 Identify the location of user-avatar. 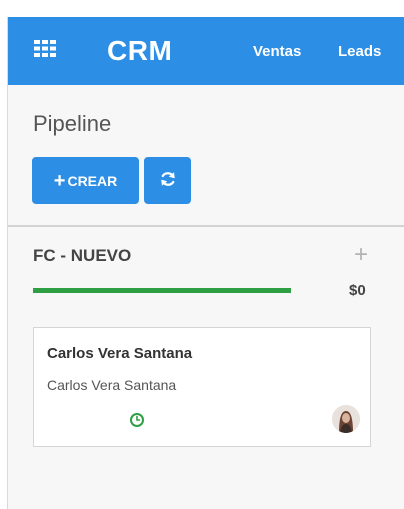
(346, 419).